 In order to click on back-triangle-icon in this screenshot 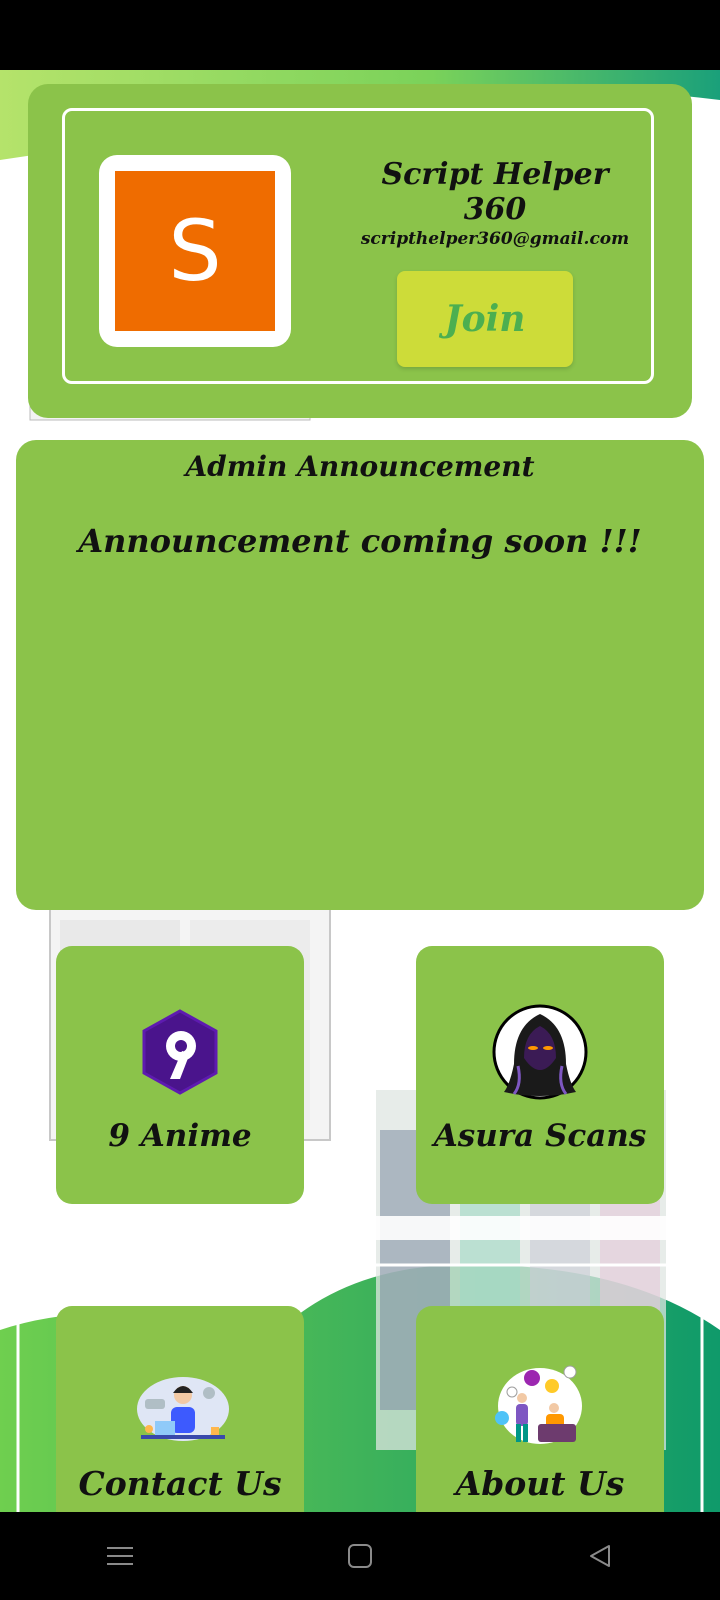, I will do `click(600, 1556)`.